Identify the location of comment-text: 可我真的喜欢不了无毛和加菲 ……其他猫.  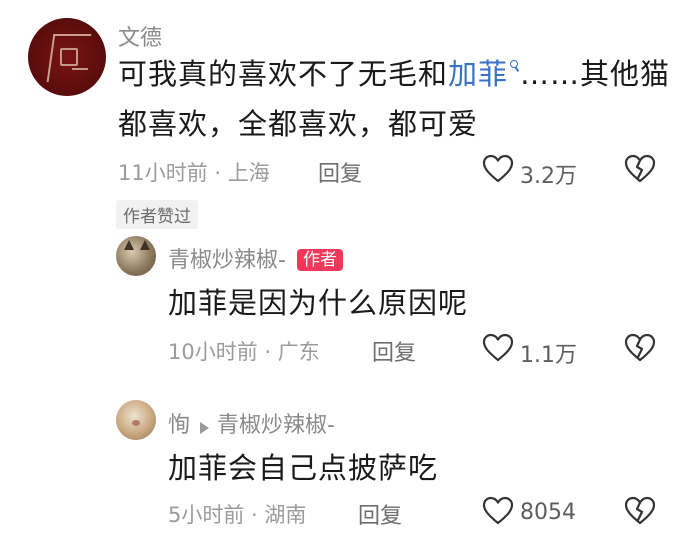
(394, 74).